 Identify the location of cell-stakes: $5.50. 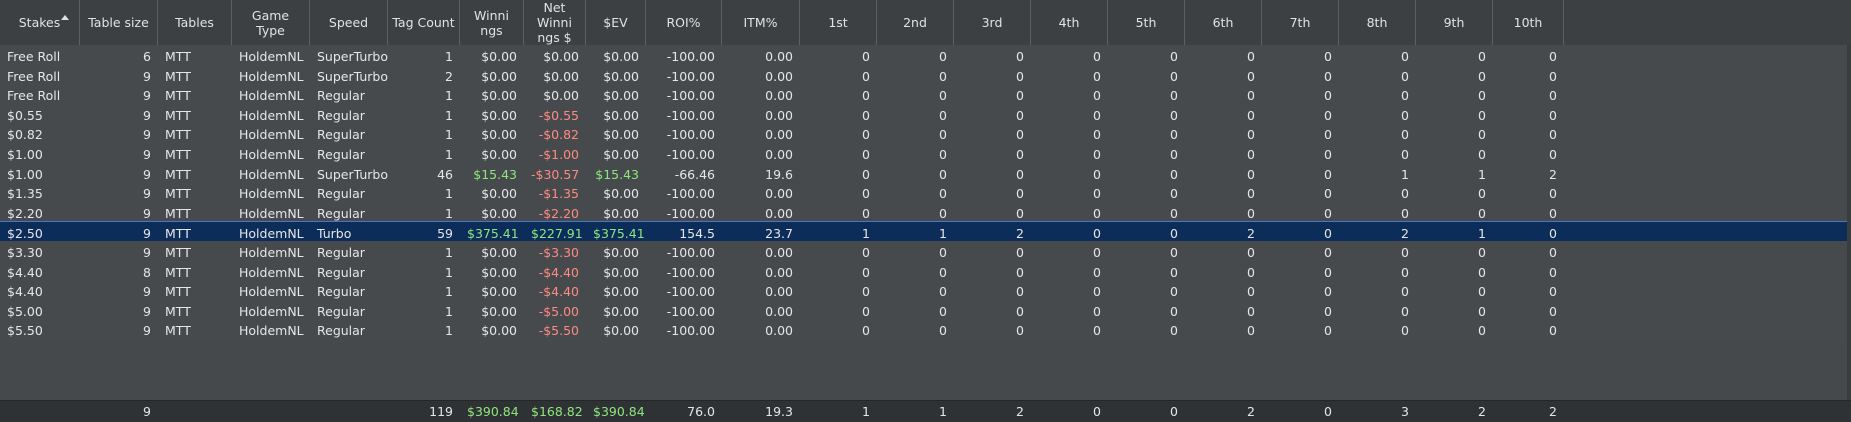
(25, 331).